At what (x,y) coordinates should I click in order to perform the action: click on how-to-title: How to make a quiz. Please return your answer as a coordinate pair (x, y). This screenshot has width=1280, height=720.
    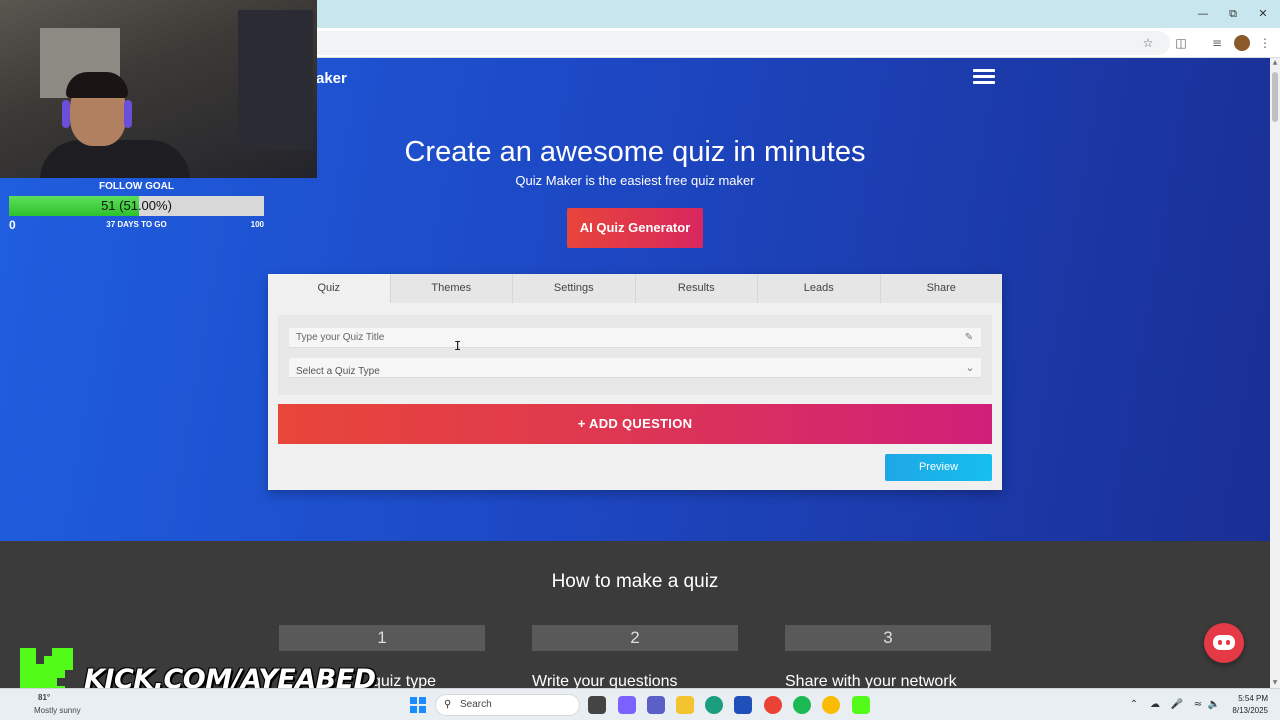
    Looking at the image, I should click on (635, 581).